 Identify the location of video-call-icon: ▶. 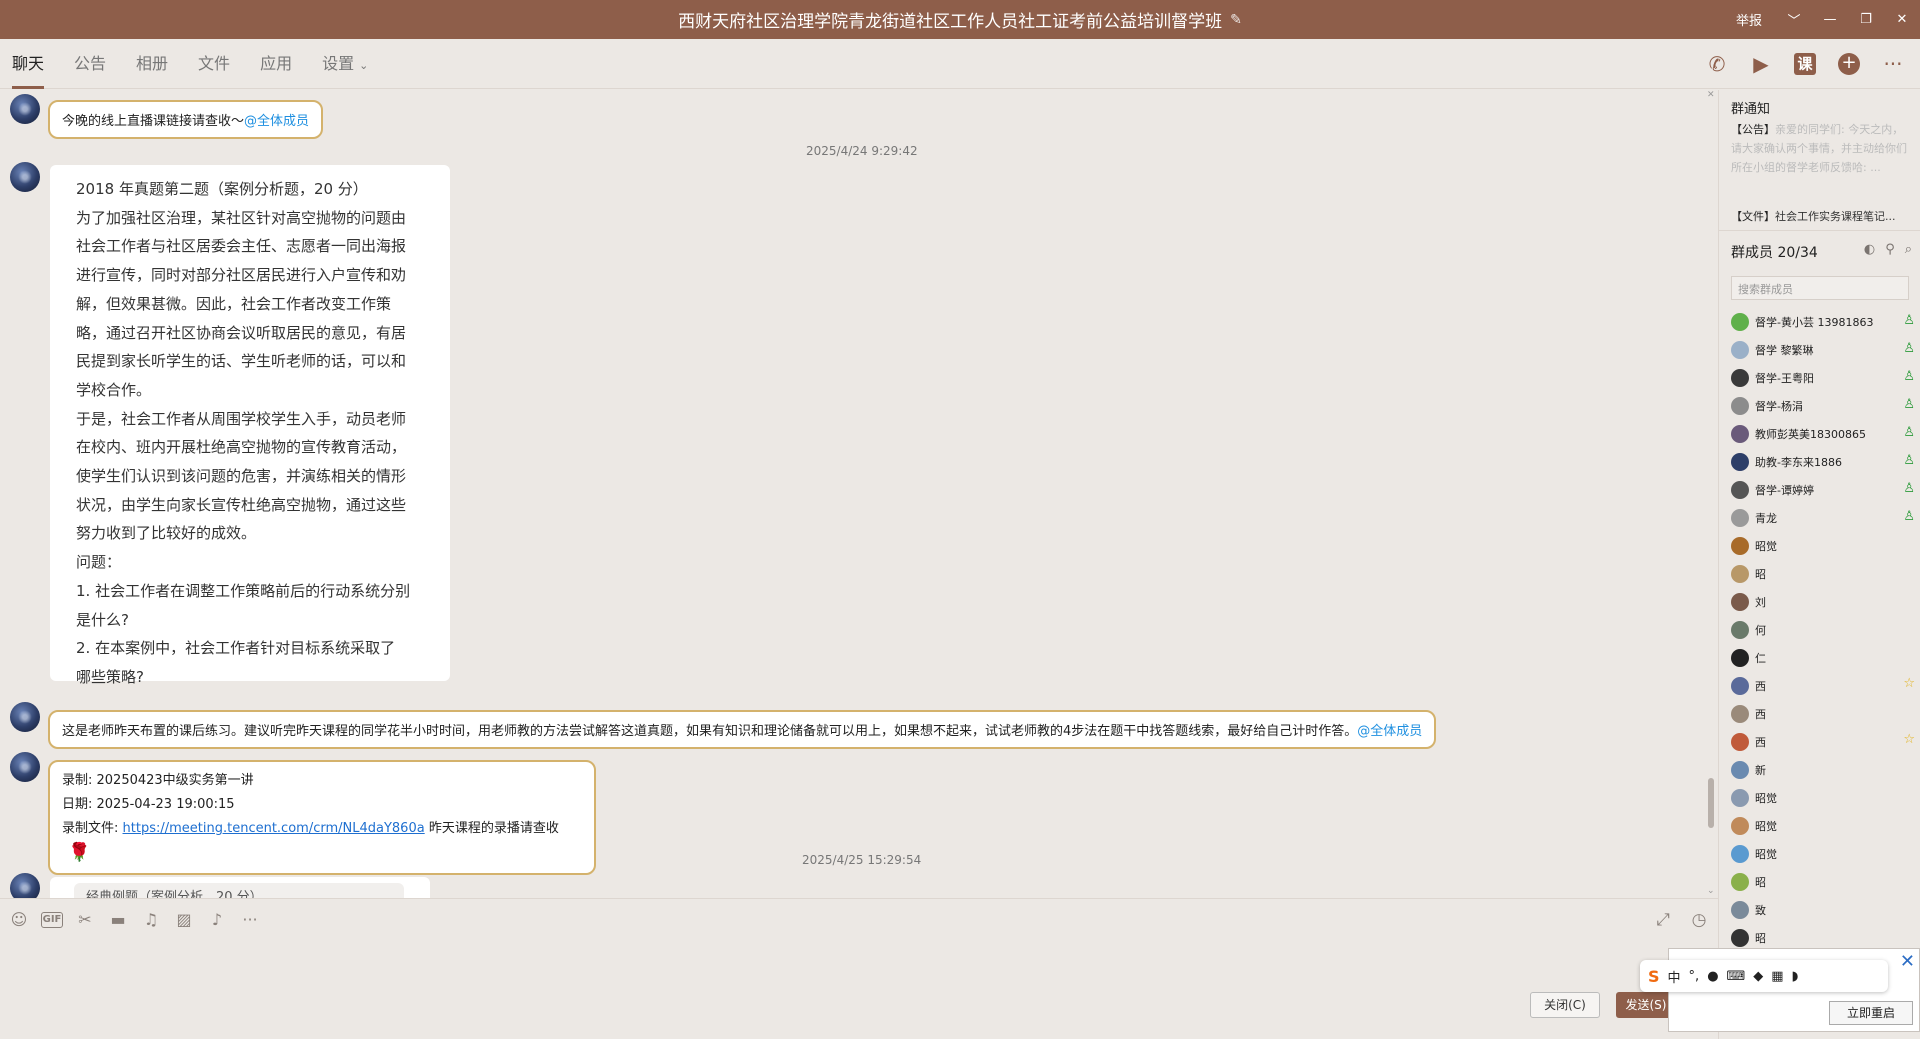
(1761, 64).